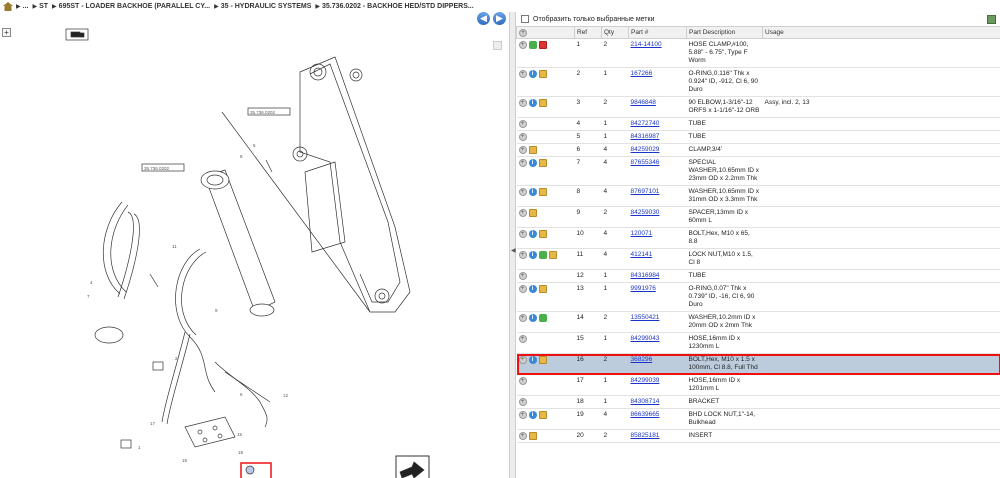 The width and height of the screenshot is (1000, 478). I want to click on part-number-link: 84299039, so click(645, 380).